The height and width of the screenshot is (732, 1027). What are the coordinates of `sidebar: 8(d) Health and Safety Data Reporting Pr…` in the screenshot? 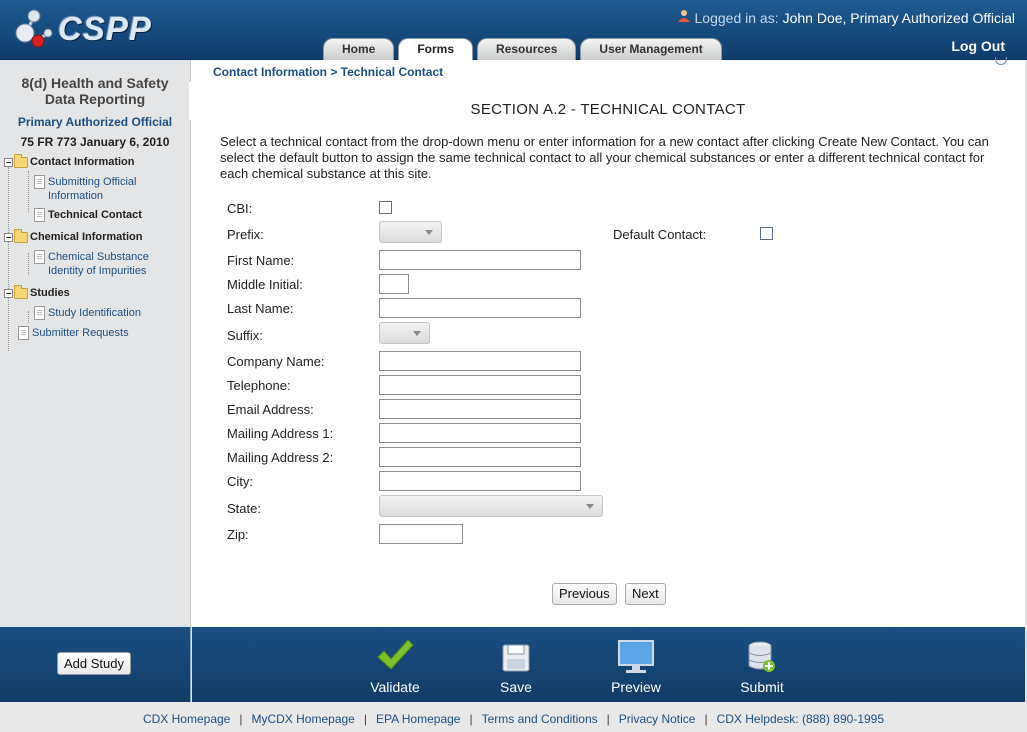 It's located at (95, 343).